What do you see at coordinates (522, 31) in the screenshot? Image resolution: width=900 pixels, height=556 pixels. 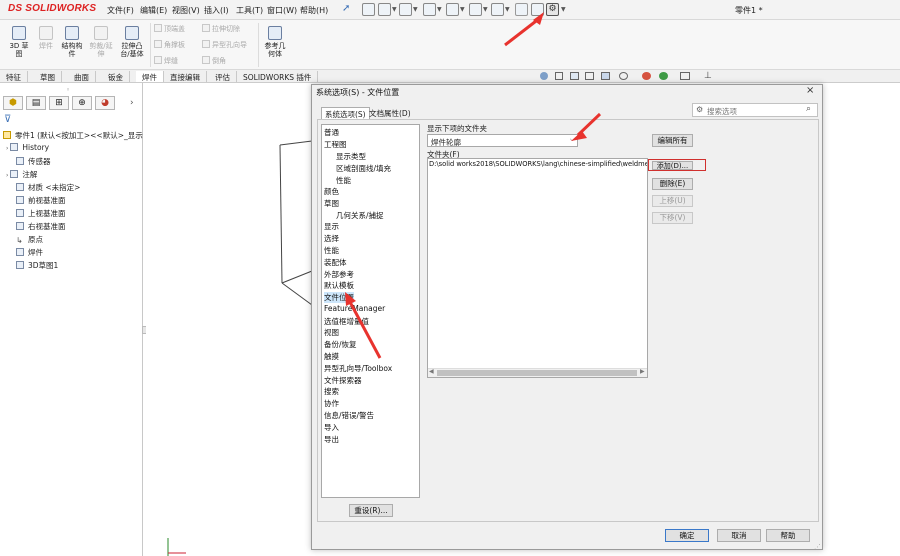 I see `arrow-to-options-icon` at bounding box center [522, 31].